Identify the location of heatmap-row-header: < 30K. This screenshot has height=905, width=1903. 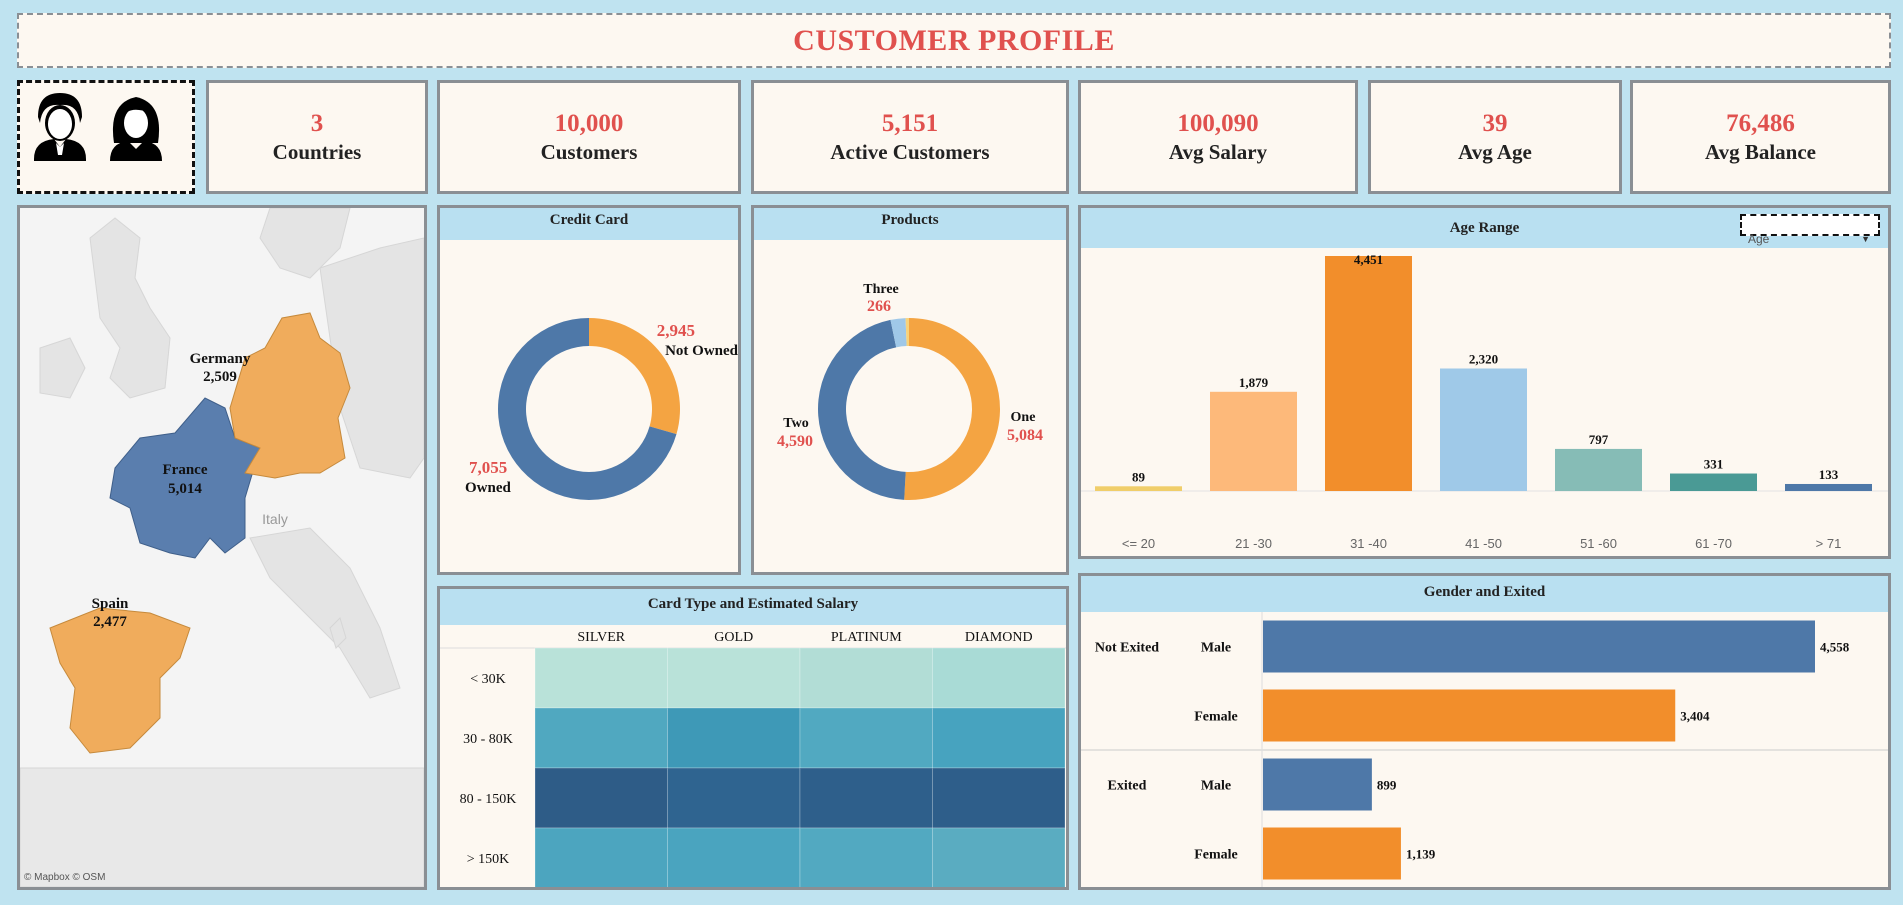
(488, 679).